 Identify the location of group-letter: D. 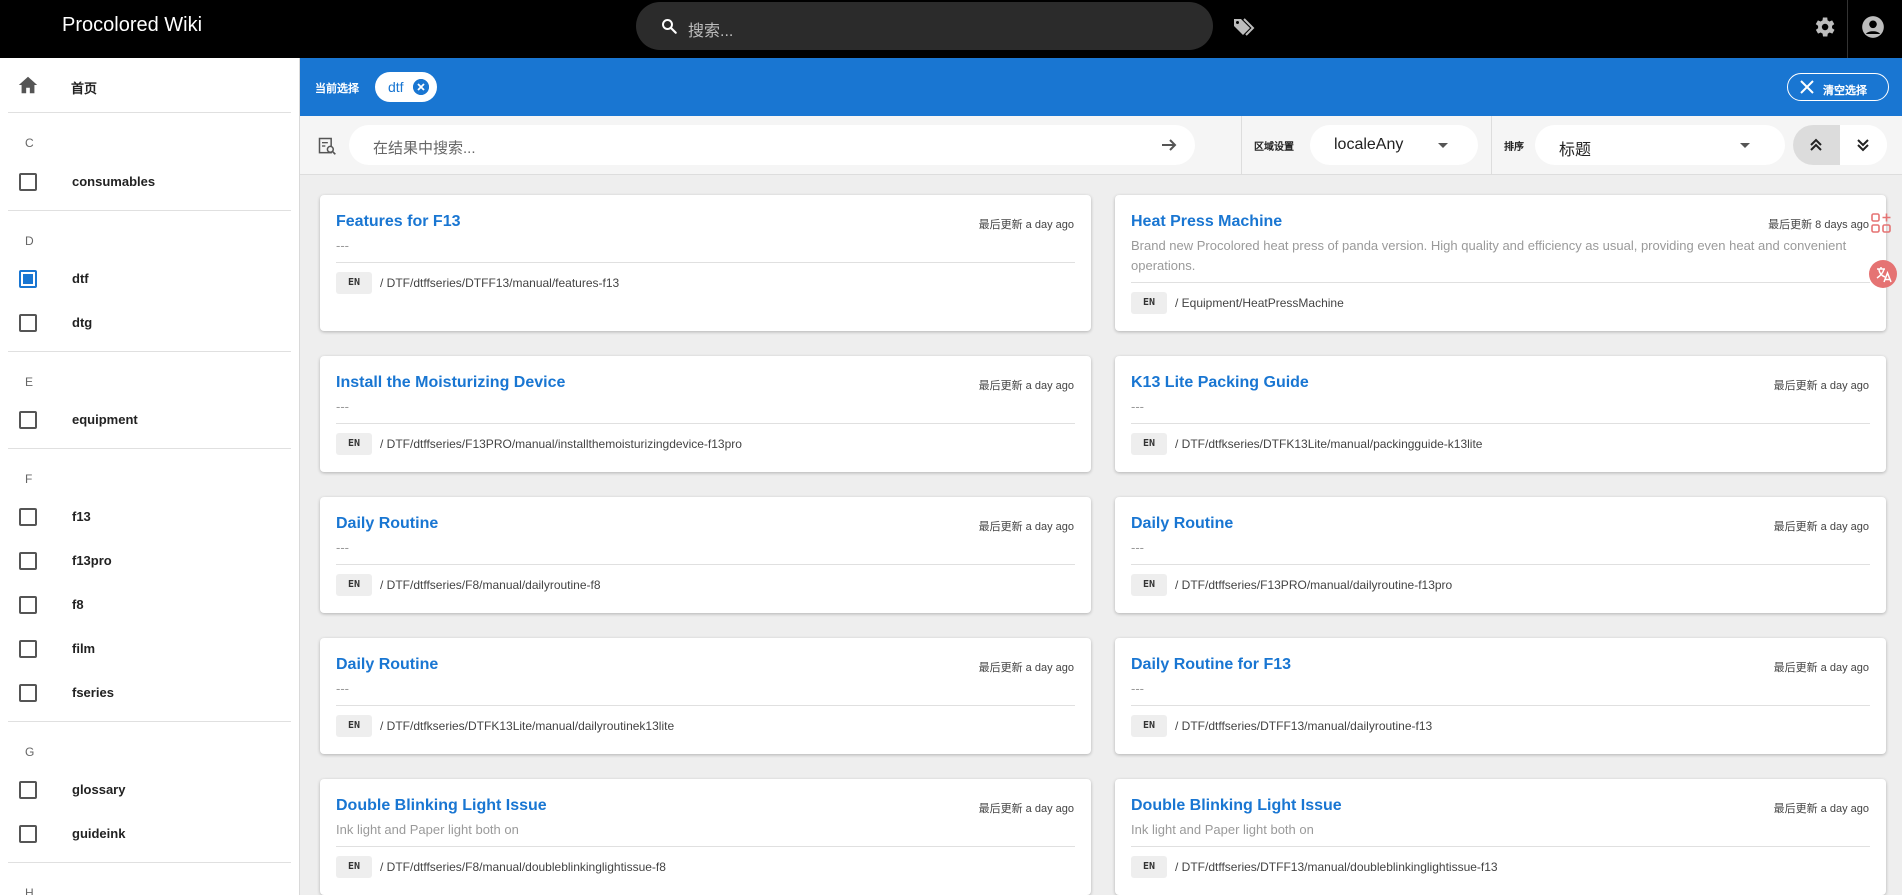
(29, 241).